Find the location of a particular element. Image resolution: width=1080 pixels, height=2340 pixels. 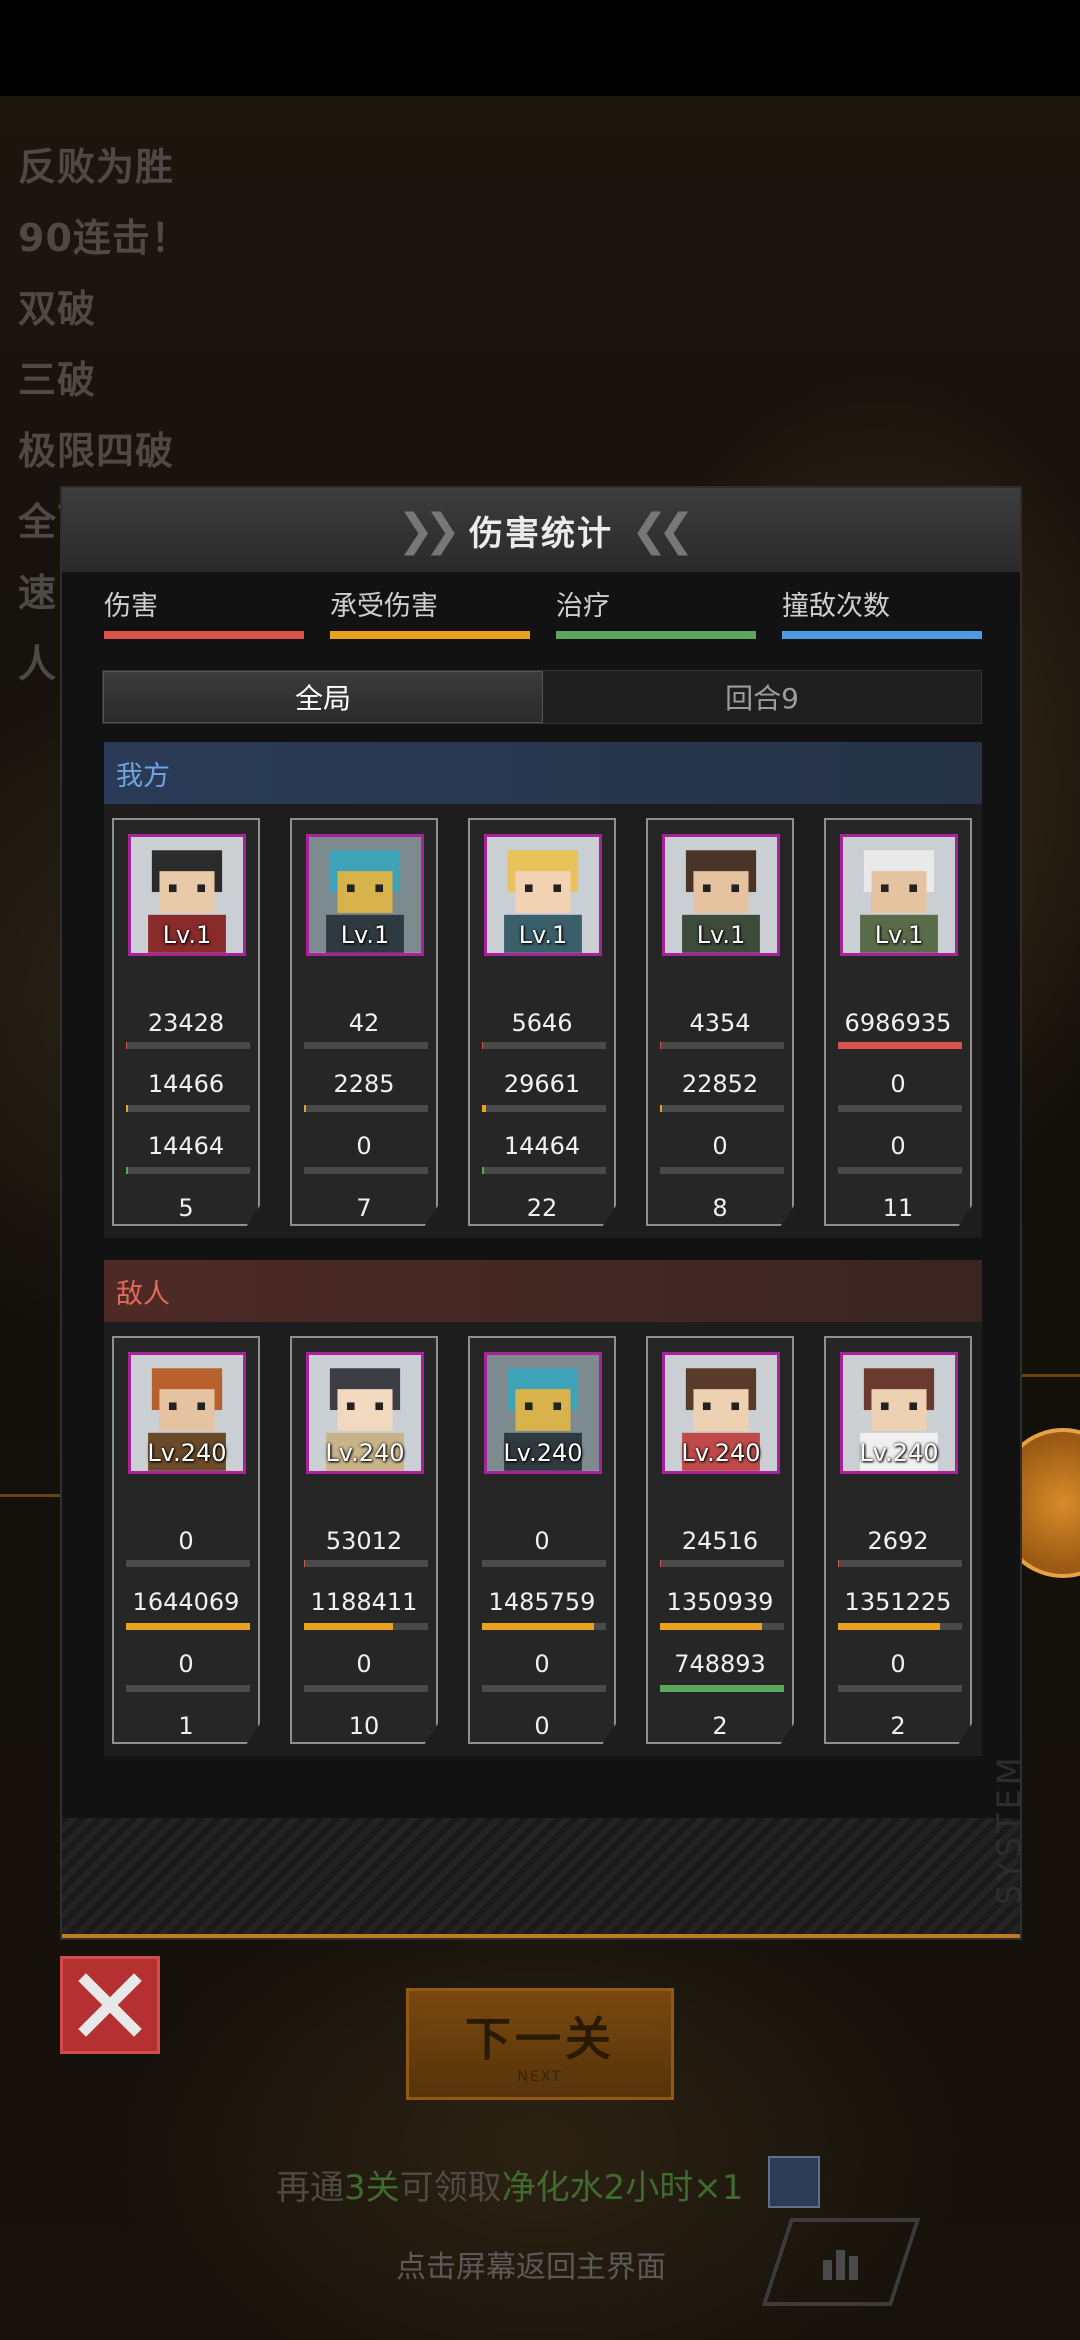

unit-card: Lv.1 6986935 0 0 11 is located at coordinates (898, 1022).